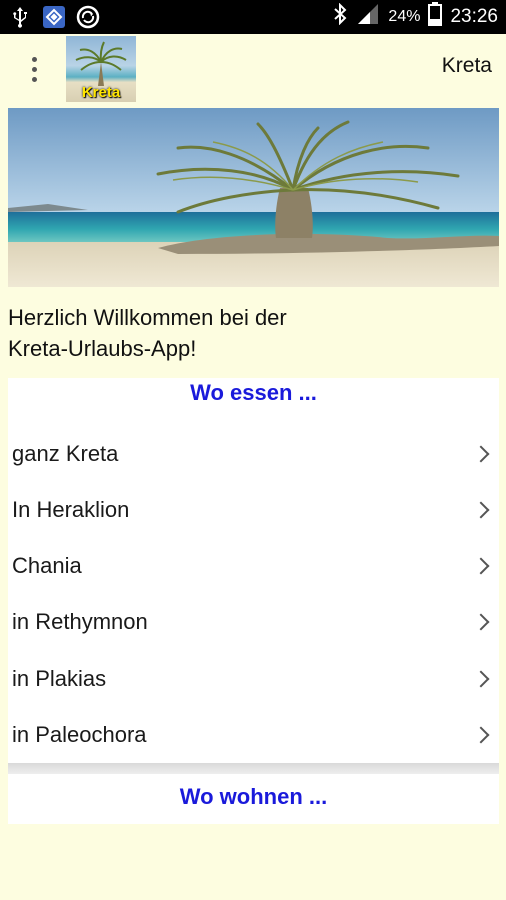  Describe the element at coordinates (474, 16) in the screenshot. I see `clock: 23:26` at that location.